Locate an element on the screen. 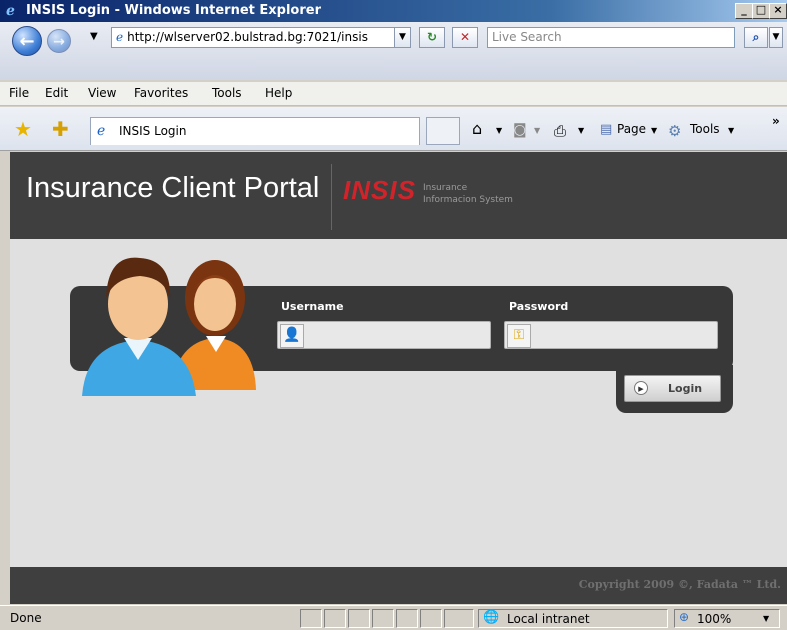 The image size is (787, 630). intranet-globe-icon: 🌐 is located at coordinates (491, 617).